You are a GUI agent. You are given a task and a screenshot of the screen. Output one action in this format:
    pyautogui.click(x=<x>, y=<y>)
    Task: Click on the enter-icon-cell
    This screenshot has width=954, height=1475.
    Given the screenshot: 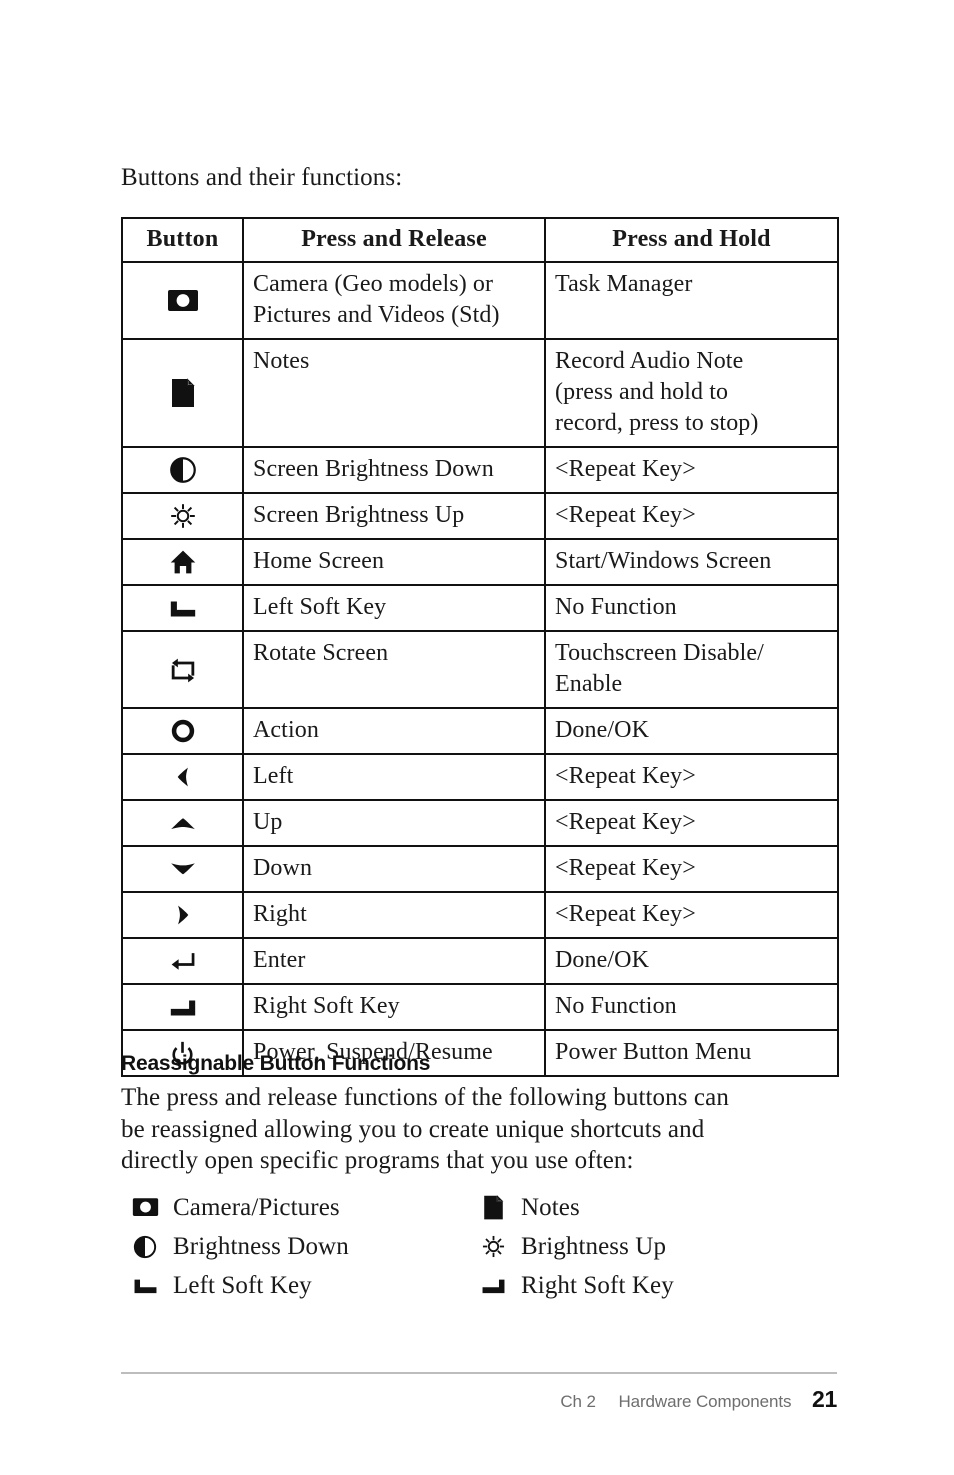 What is the action you would take?
    pyautogui.click(x=182, y=961)
    